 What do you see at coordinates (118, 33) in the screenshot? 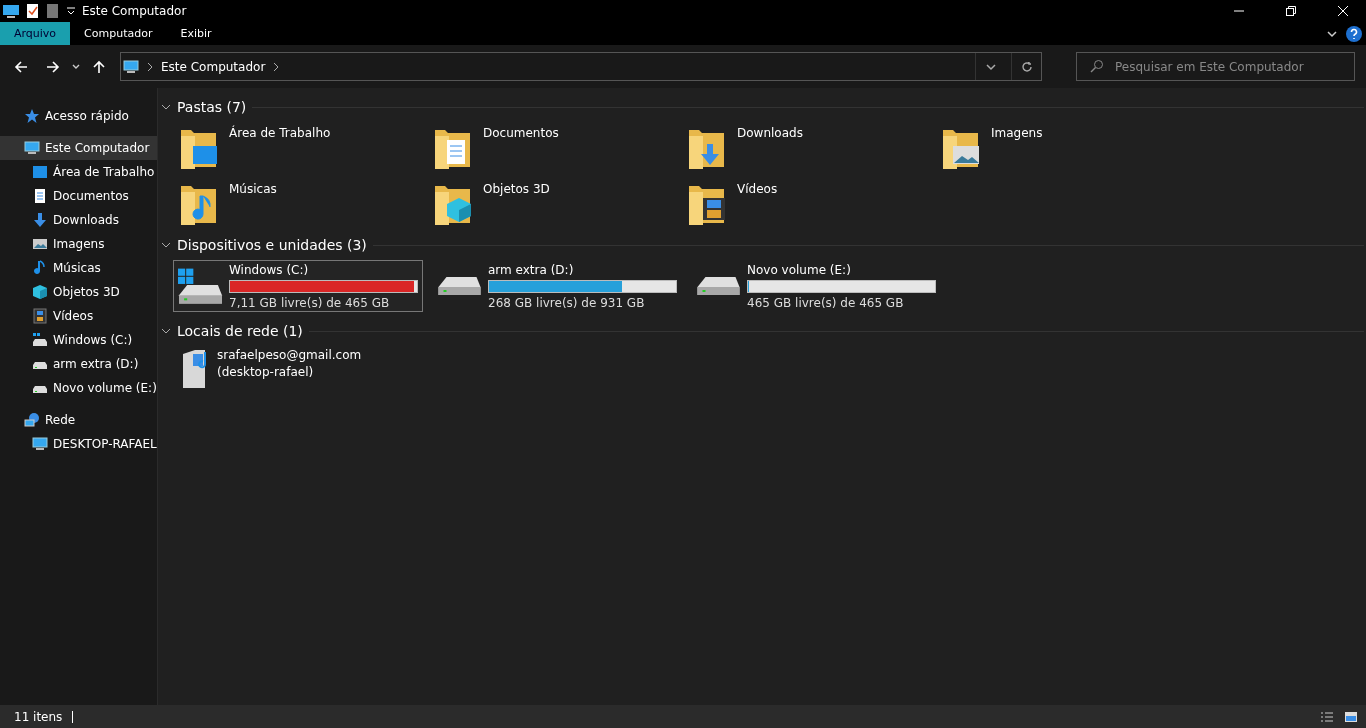
I see `ribbon-tab: Computador` at bounding box center [118, 33].